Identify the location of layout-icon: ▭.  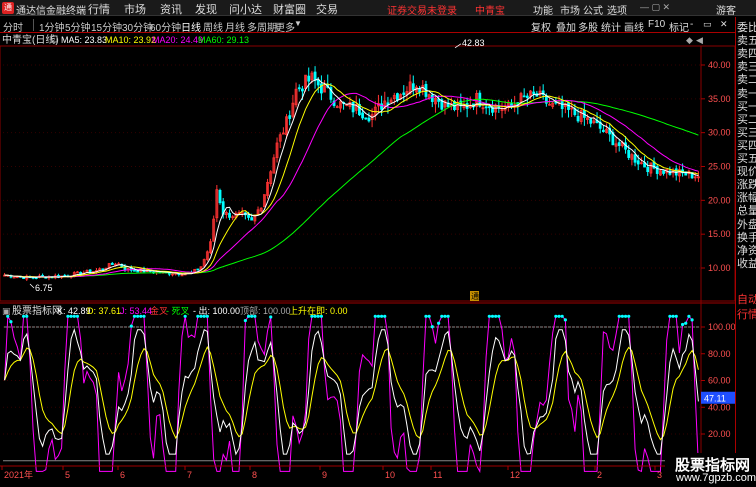
(707, 24).